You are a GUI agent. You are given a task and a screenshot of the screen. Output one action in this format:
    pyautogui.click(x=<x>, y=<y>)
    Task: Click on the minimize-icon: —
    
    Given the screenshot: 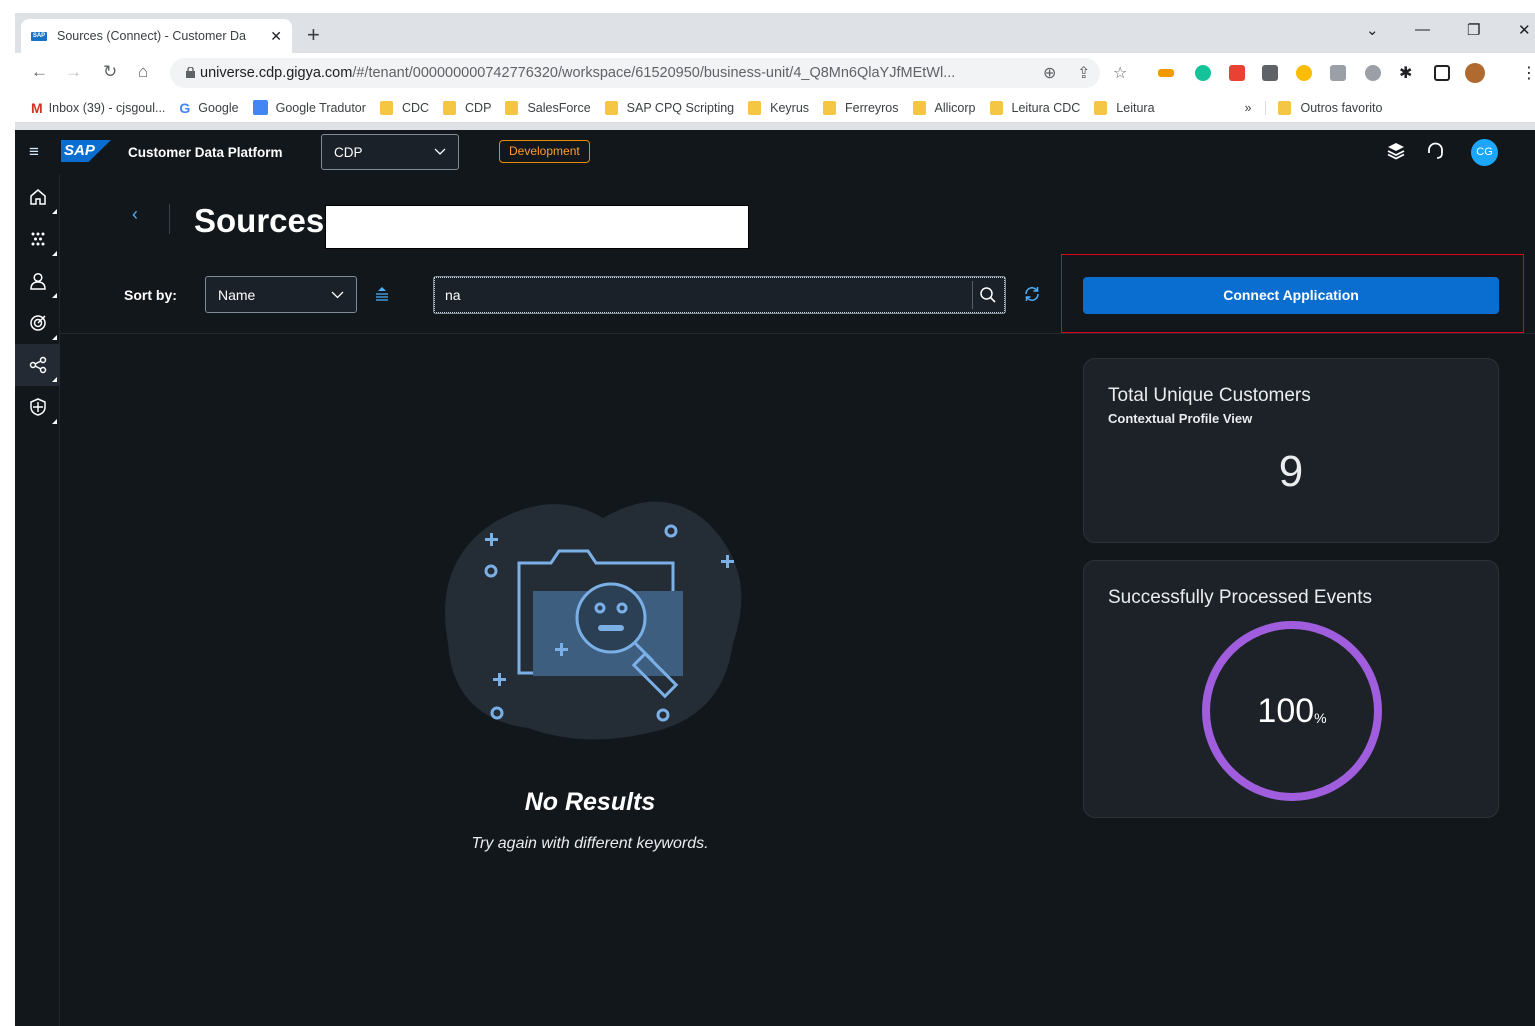 What is the action you would take?
    pyautogui.click(x=1422, y=29)
    